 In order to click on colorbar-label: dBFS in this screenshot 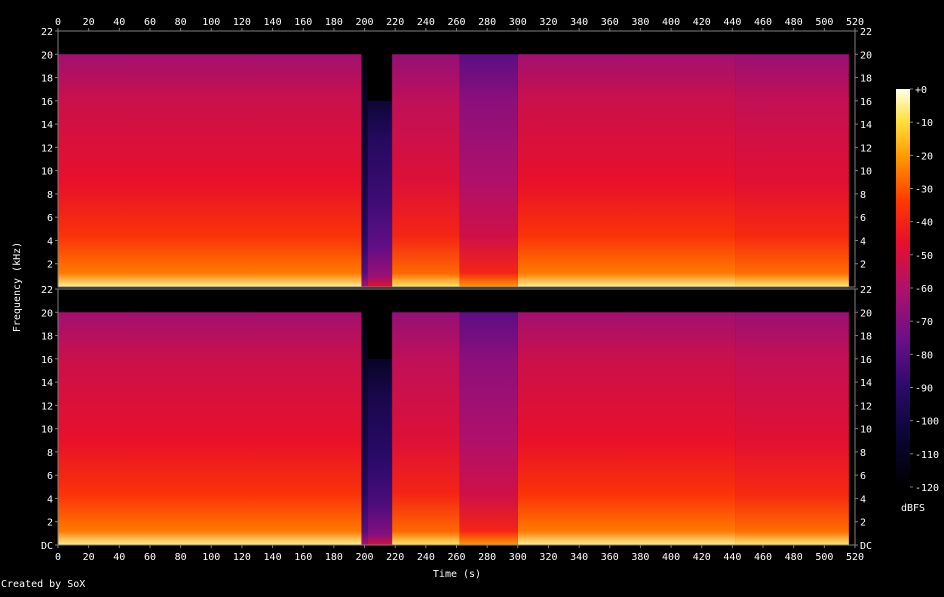, I will do `click(913, 508)`.